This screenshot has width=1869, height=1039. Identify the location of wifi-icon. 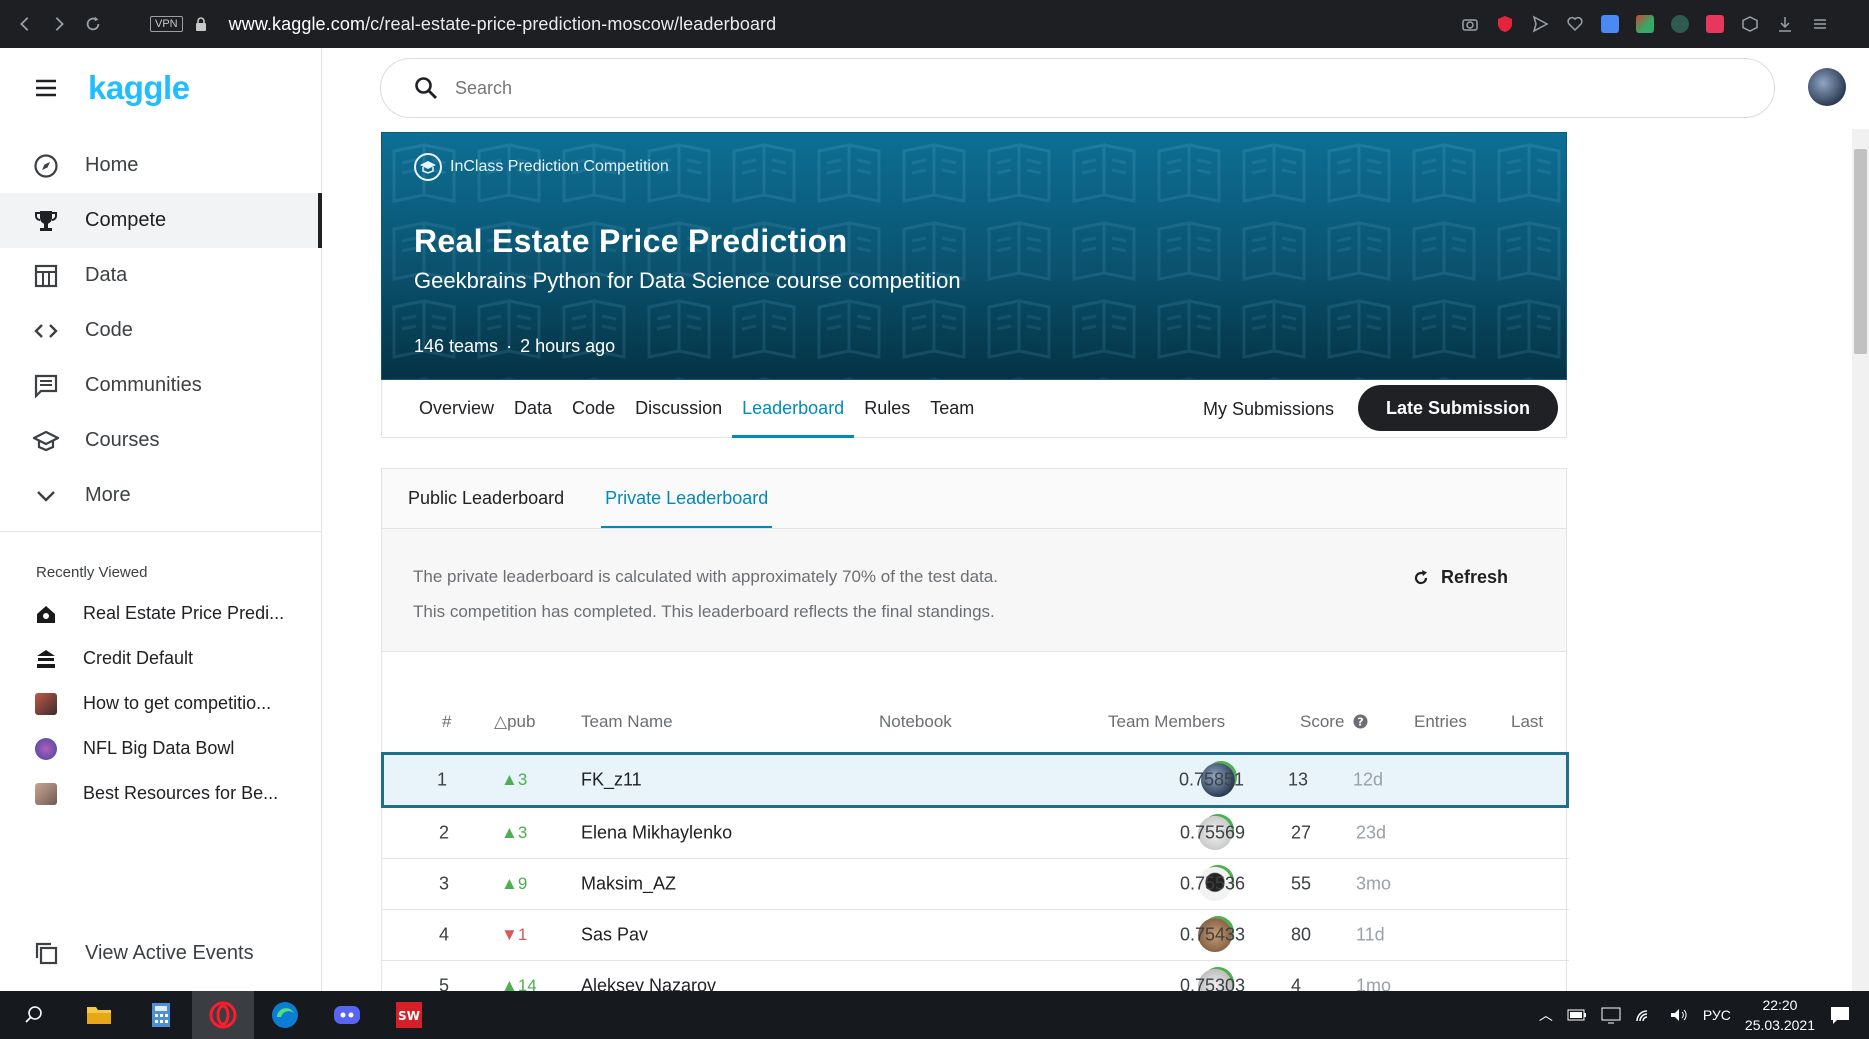
(1645, 1015).